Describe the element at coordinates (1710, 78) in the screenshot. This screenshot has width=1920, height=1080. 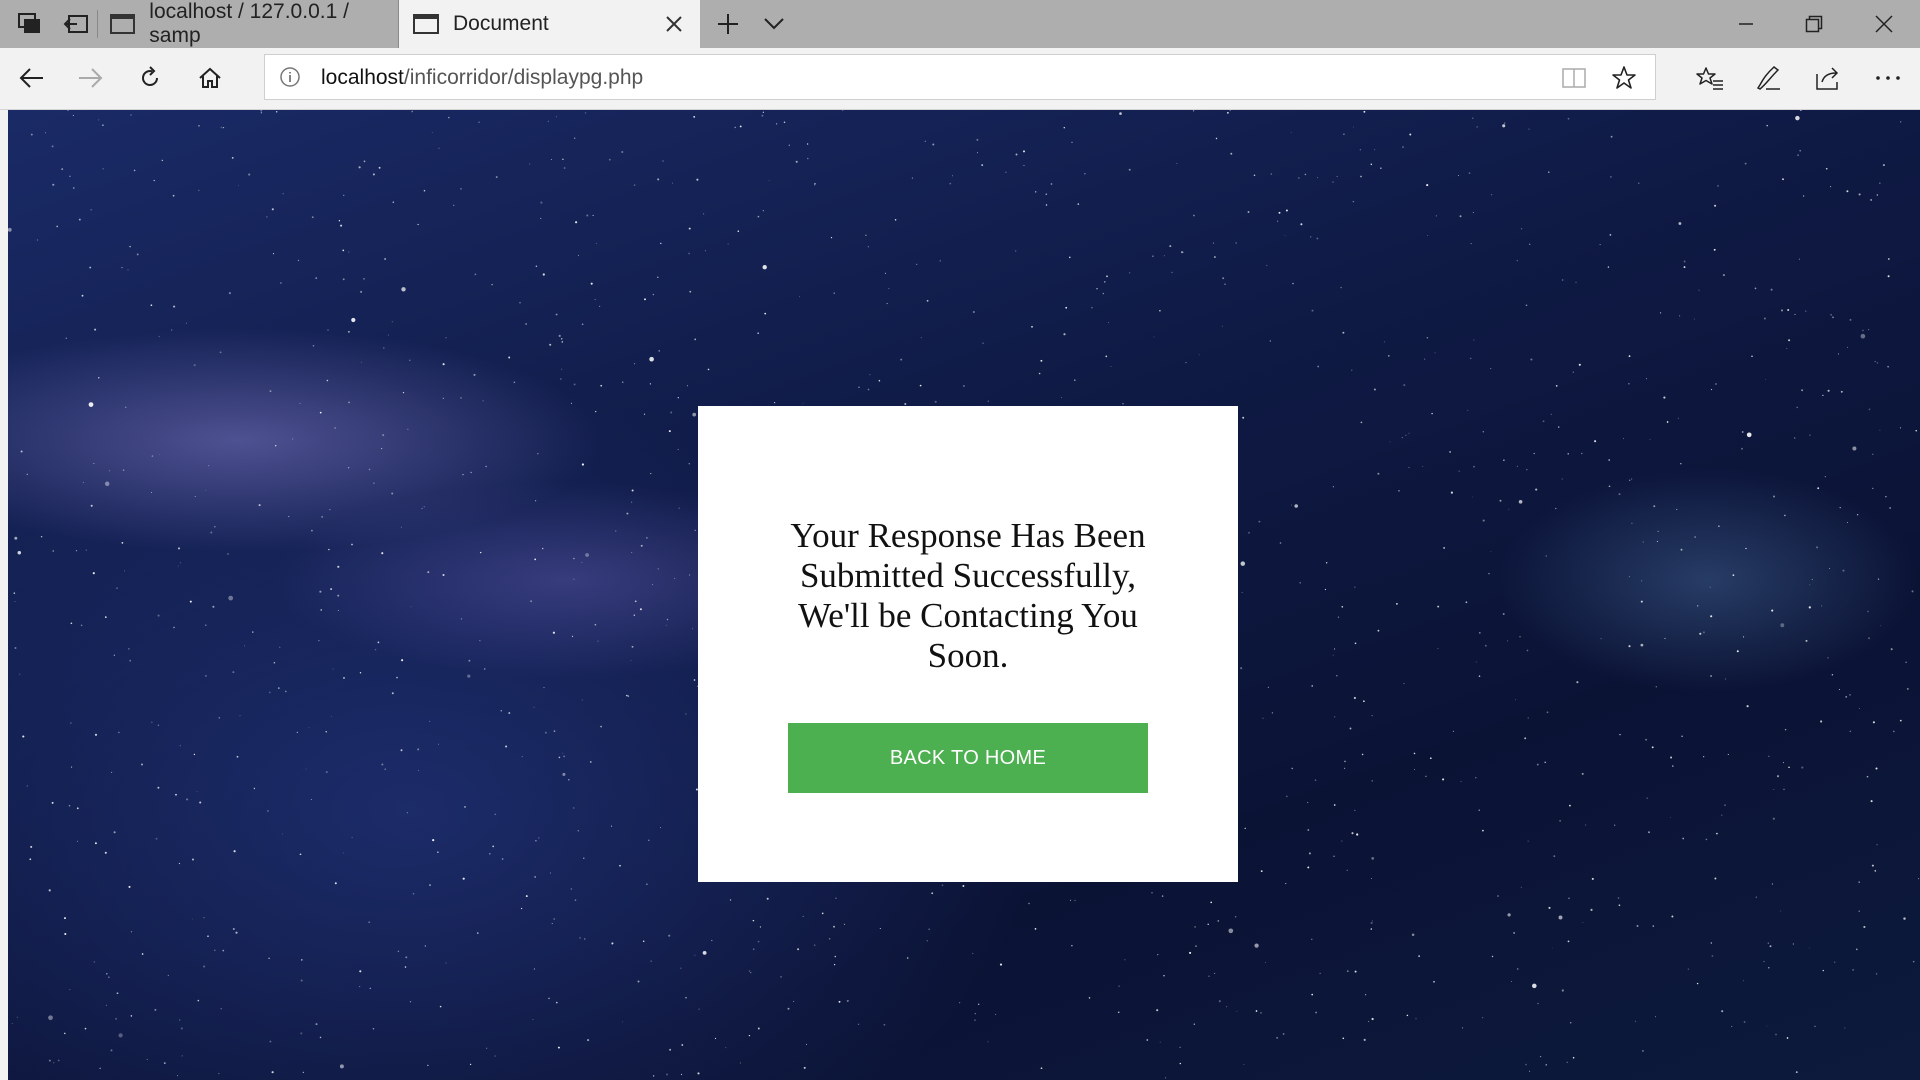
I see `favorites-hub-icon` at that location.